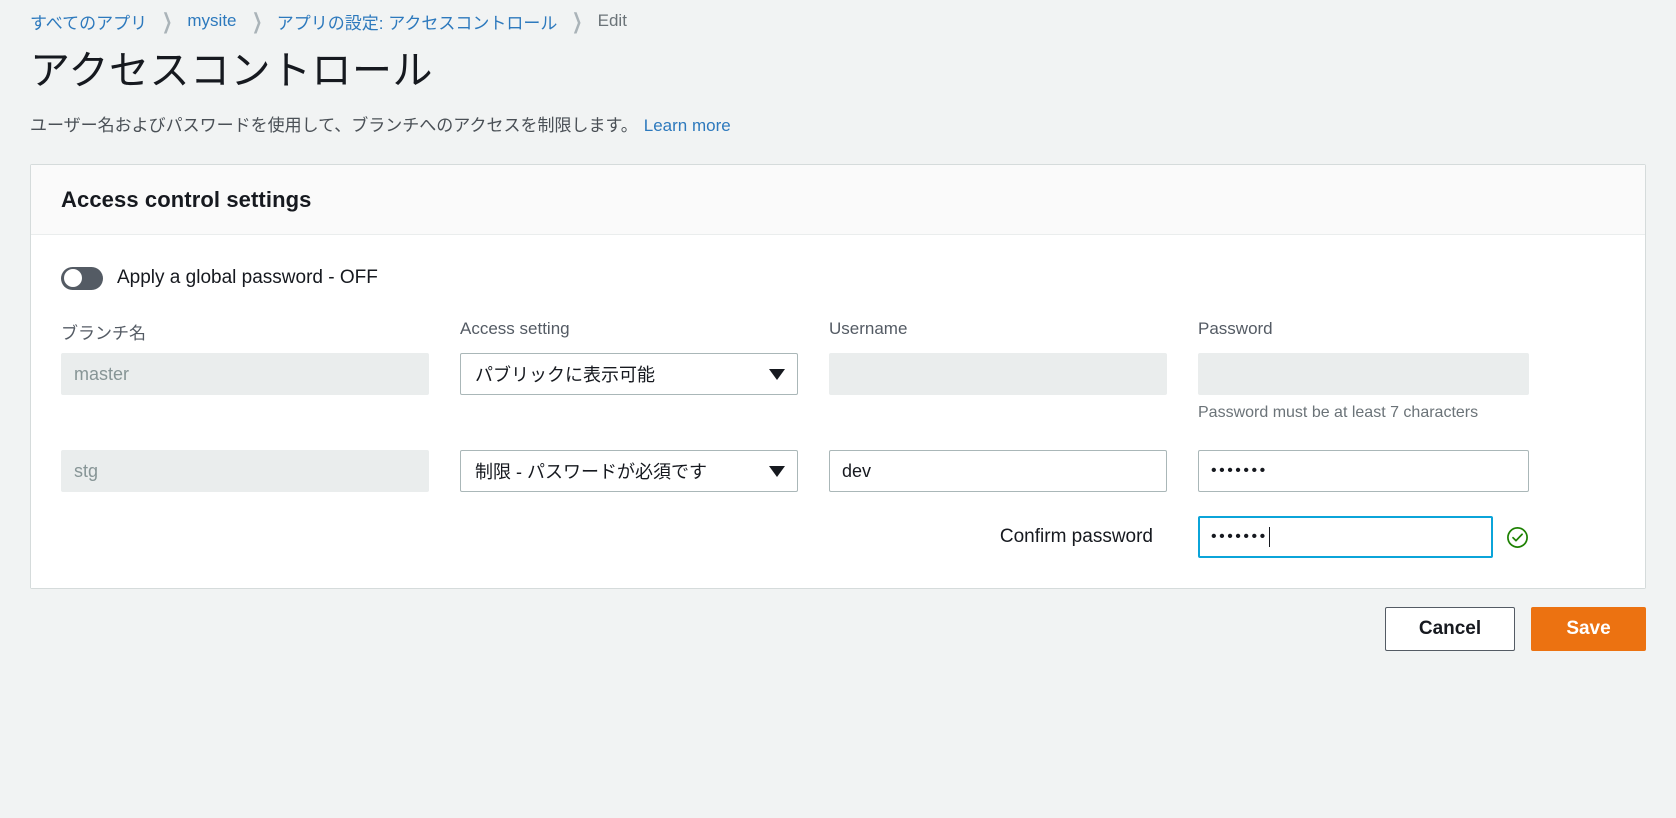 This screenshot has width=1676, height=818. Describe the element at coordinates (1239, 536) in the screenshot. I see `confirm-password-value: •••••••` at that location.